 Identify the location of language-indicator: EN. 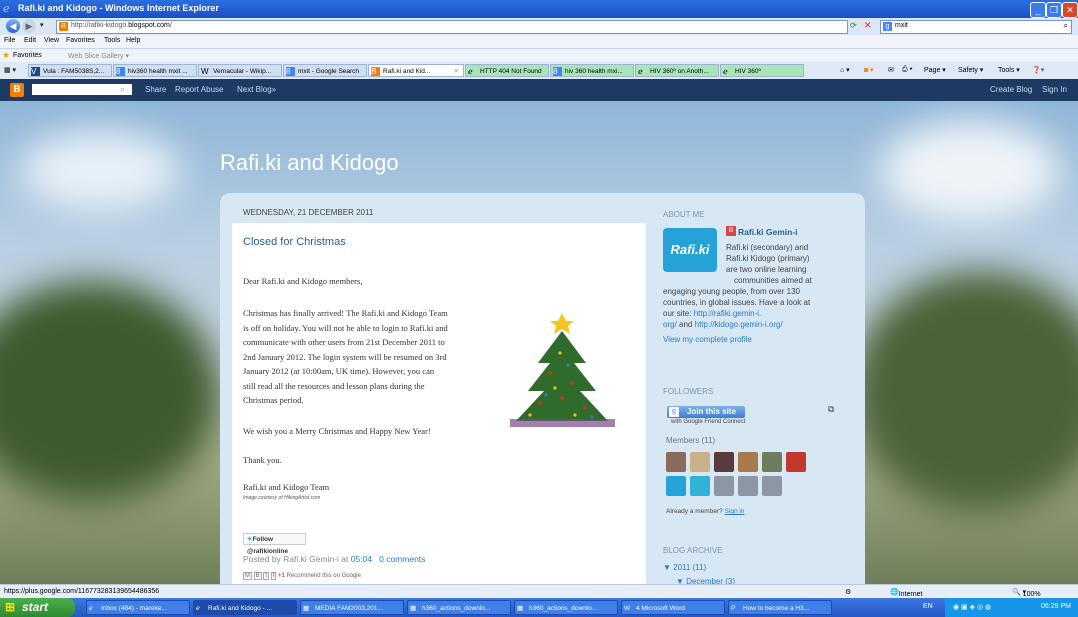
(928, 606).